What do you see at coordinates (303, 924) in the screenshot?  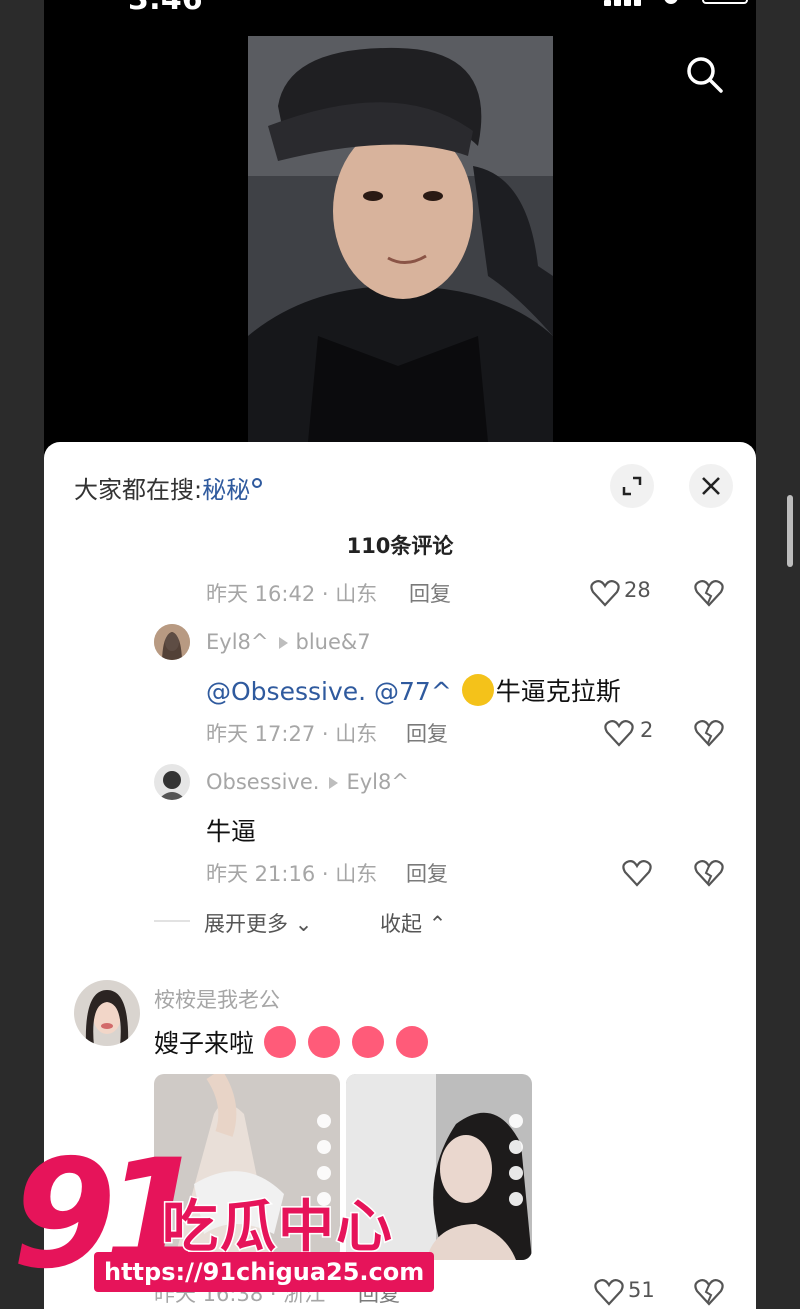 I see `chevron-down-icon: ⌄` at bounding box center [303, 924].